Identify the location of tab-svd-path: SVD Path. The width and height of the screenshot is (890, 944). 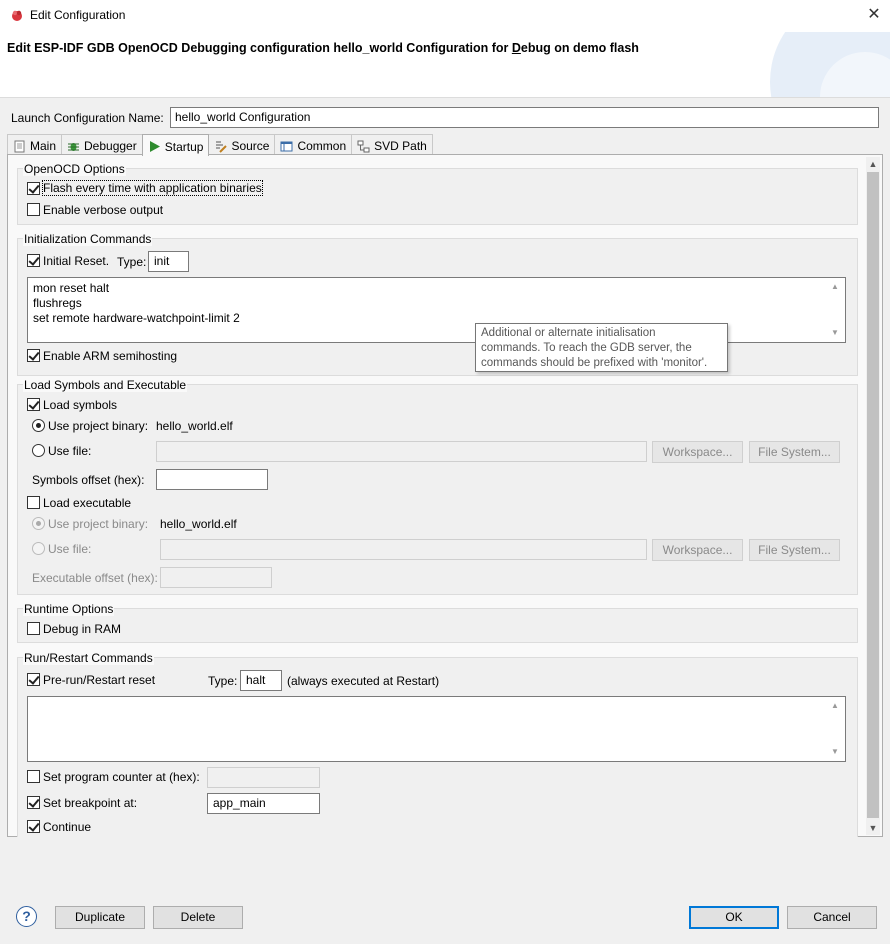
(392, 144).